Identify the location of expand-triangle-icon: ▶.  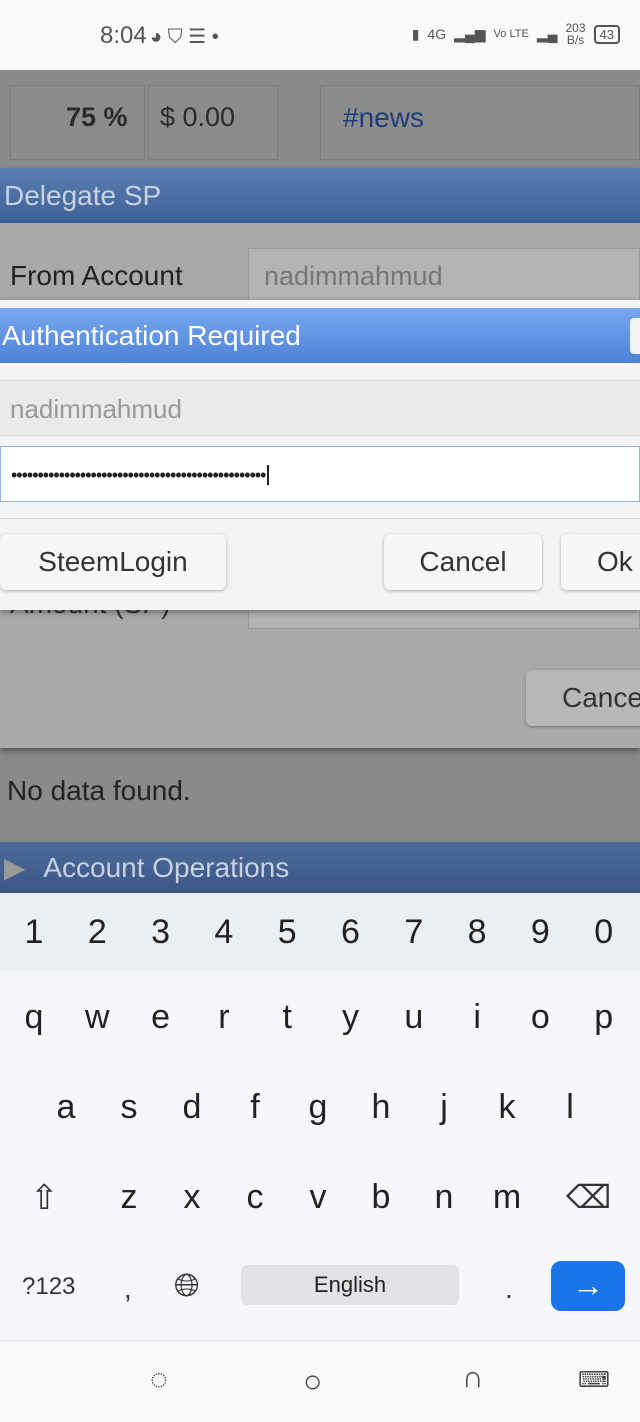
(15, 867).